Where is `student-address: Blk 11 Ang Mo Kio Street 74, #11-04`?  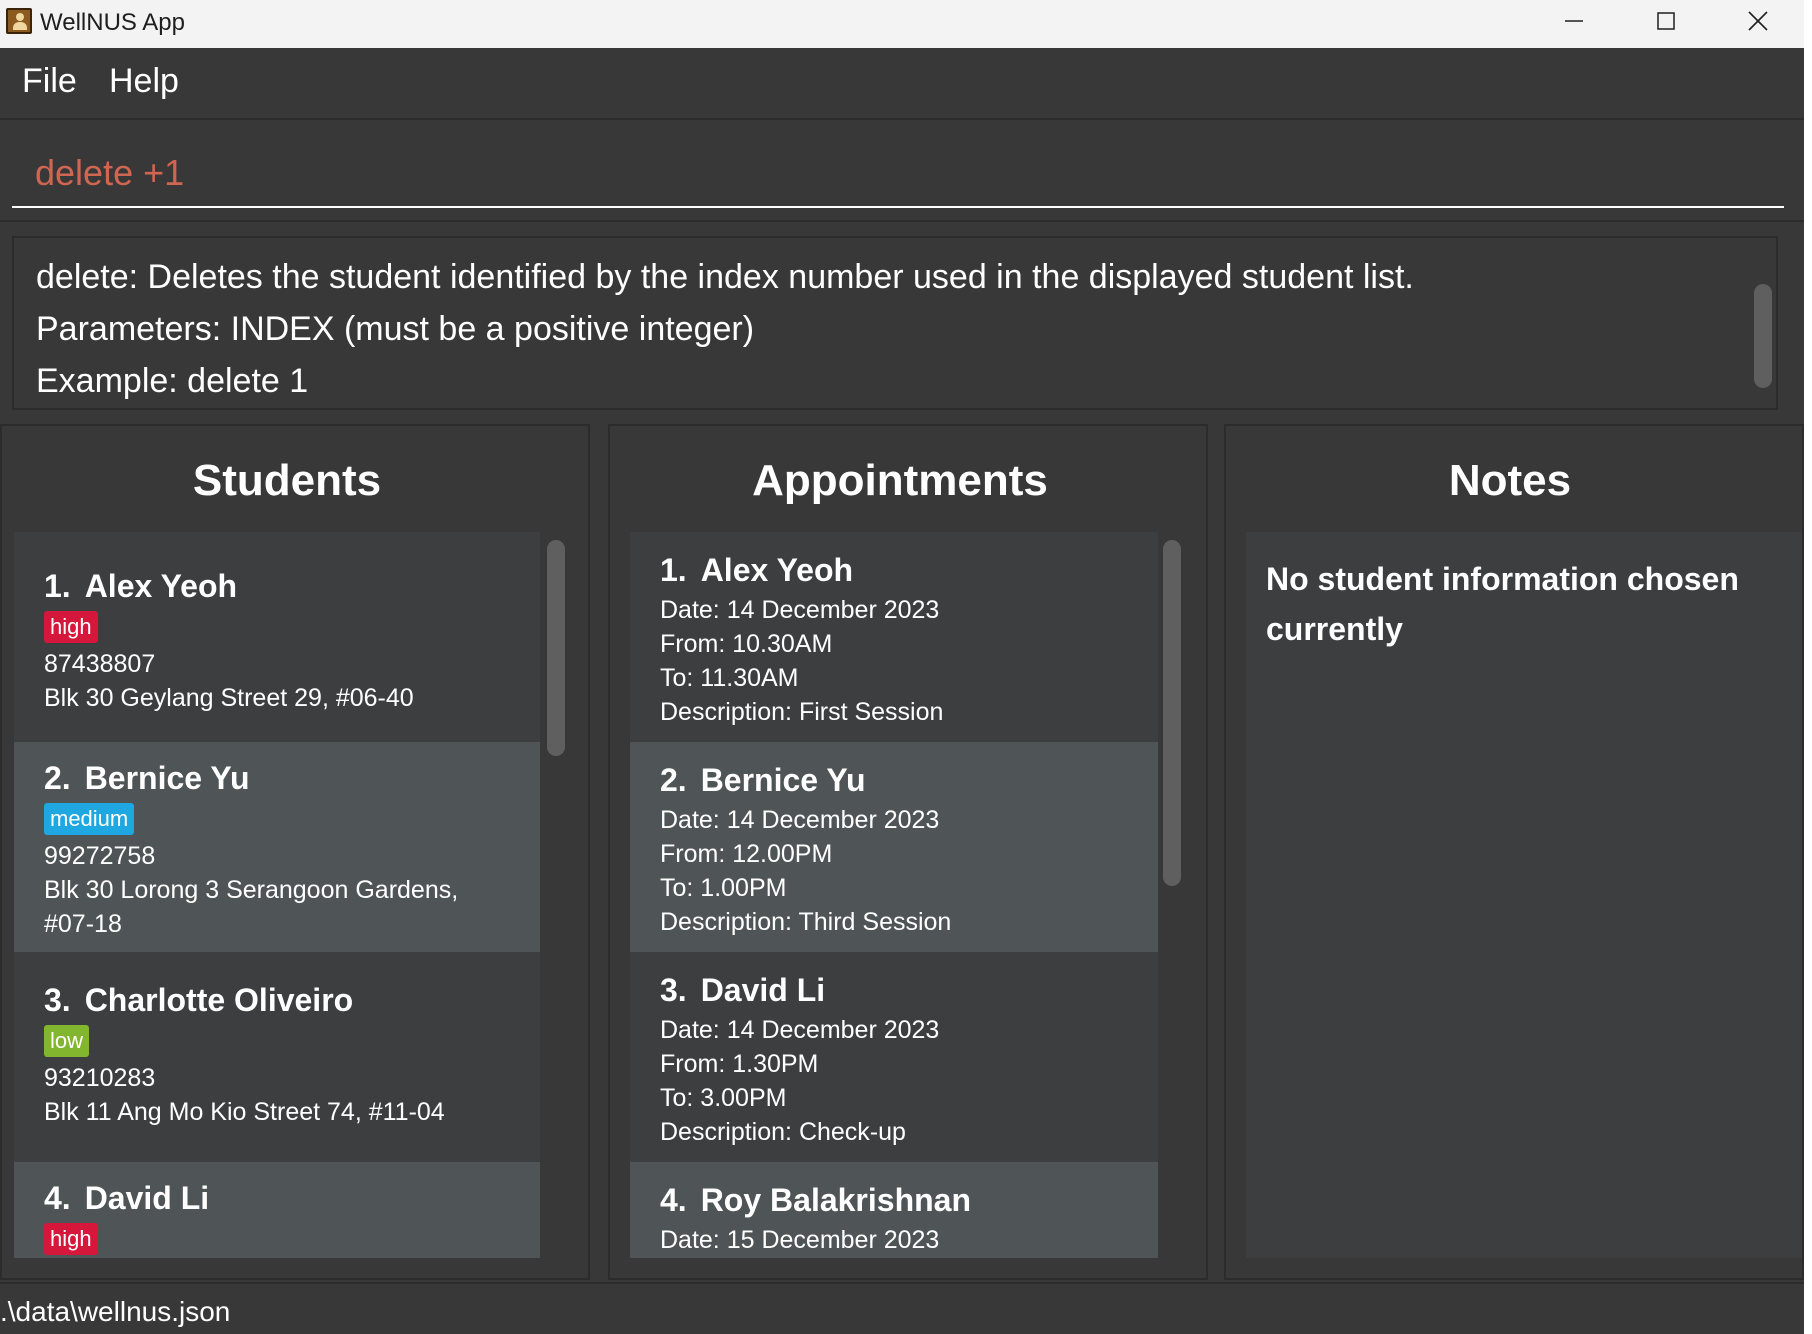
student-address: Blk 11 Ang Mo Kio Street 74, #11-04 is located at coordinates (244, 1112).